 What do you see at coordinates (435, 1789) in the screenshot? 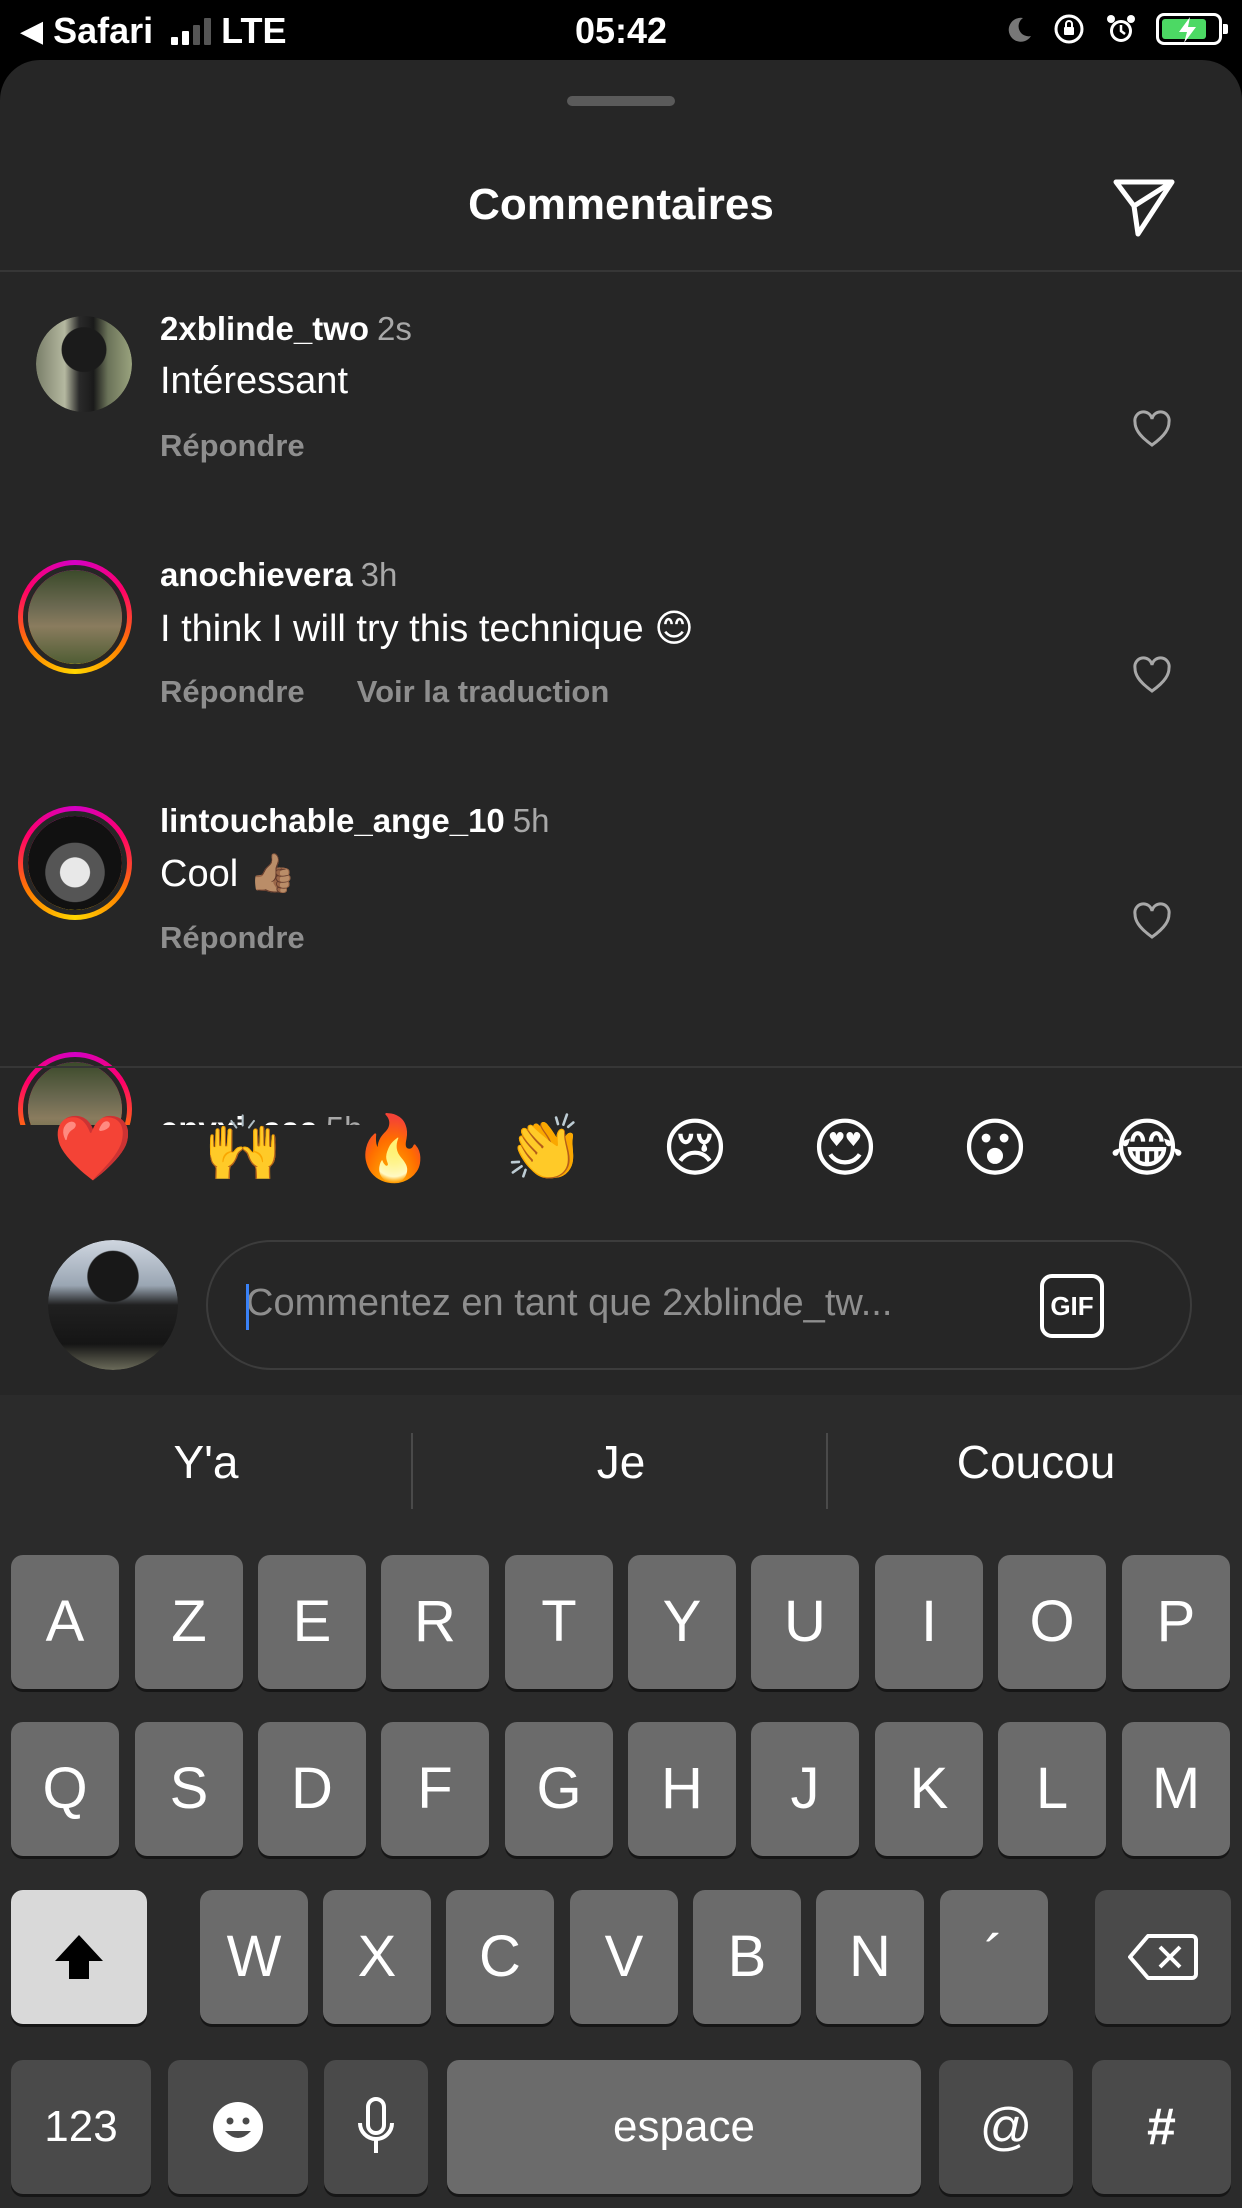
I see `key-f: F` at bounding box center [435, 1789].